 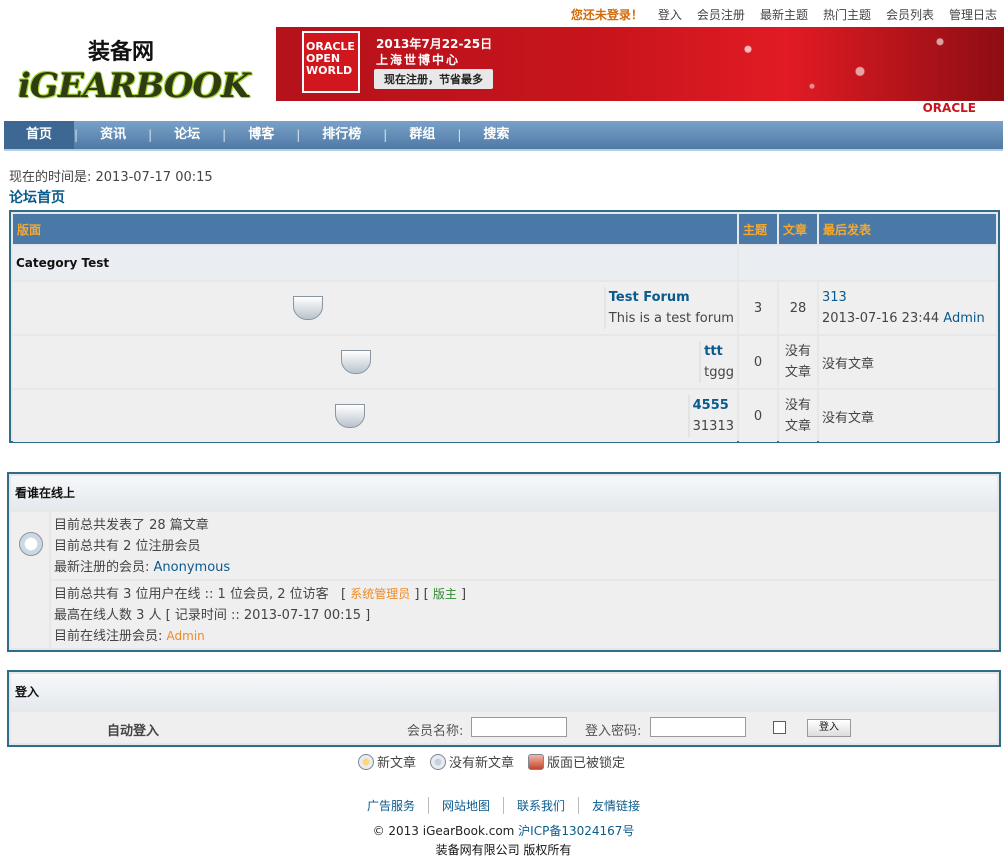 What do you see at coordinates (435, 731) in the screenshot?
I see `username-label: 会员名称:` at bounding box center [435, 731].